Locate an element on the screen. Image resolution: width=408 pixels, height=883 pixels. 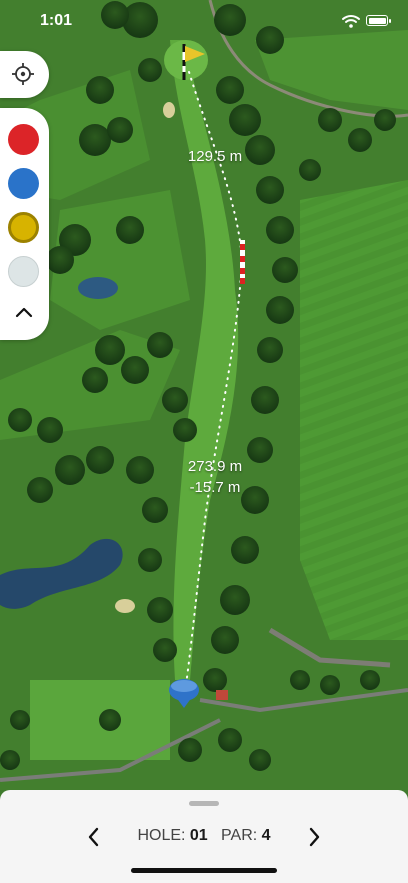
red-marker-button is located at coordinates (23, 139).